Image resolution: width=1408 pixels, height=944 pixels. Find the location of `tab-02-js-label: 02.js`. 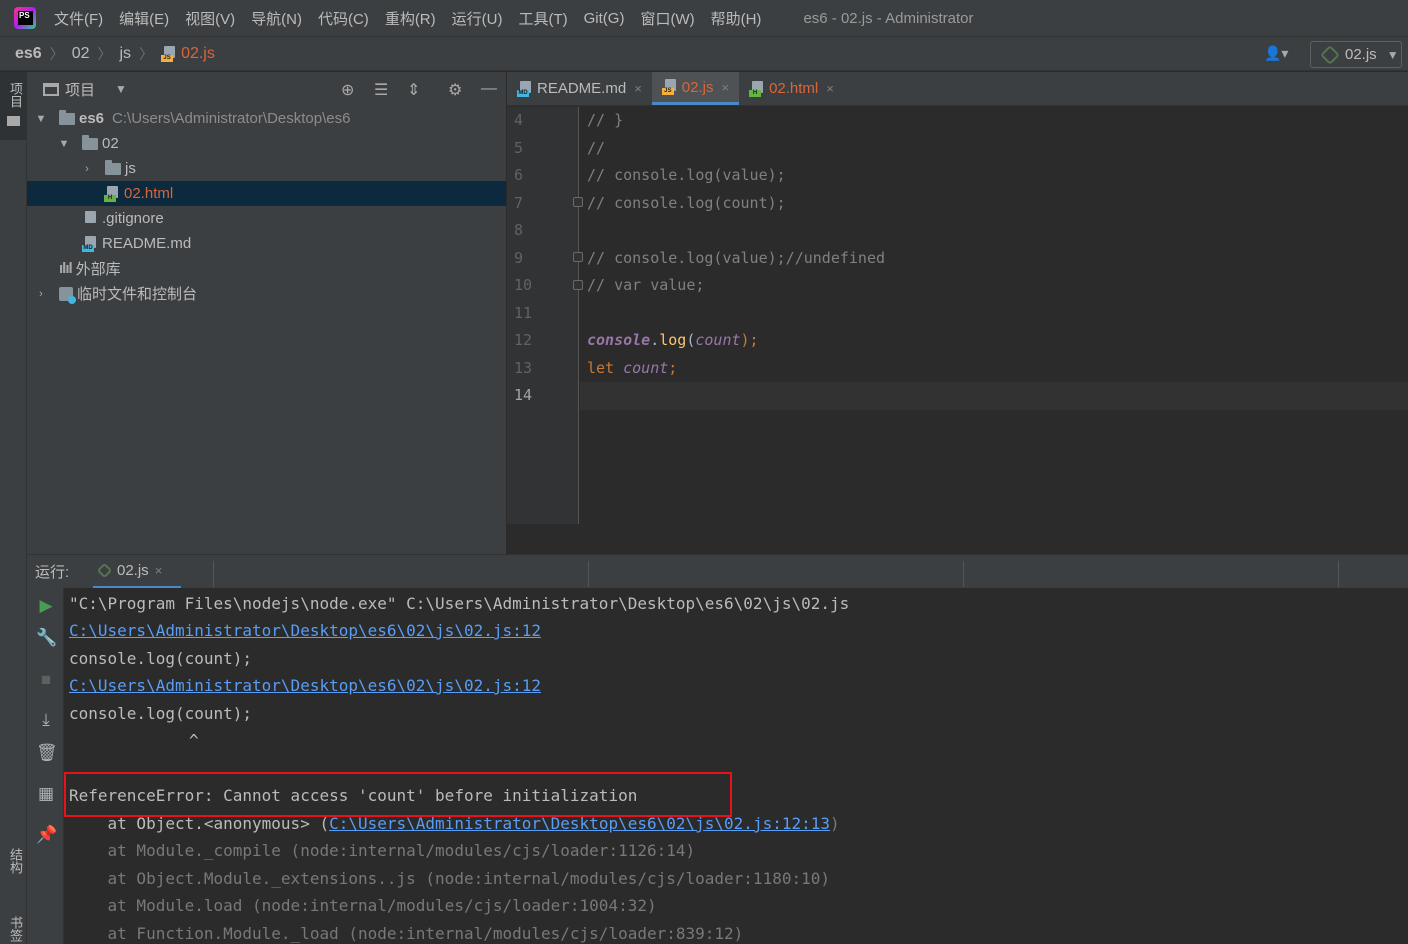

tab-02-js-label: 02.js is located at coordinates (697, 87).